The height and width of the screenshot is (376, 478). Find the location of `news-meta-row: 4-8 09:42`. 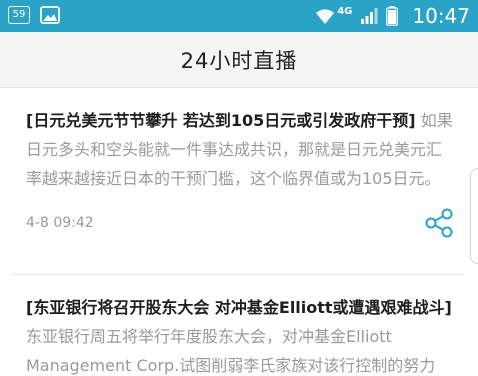

news-meta-row: 4-8 09:42 is located at coordinates (240, 225).